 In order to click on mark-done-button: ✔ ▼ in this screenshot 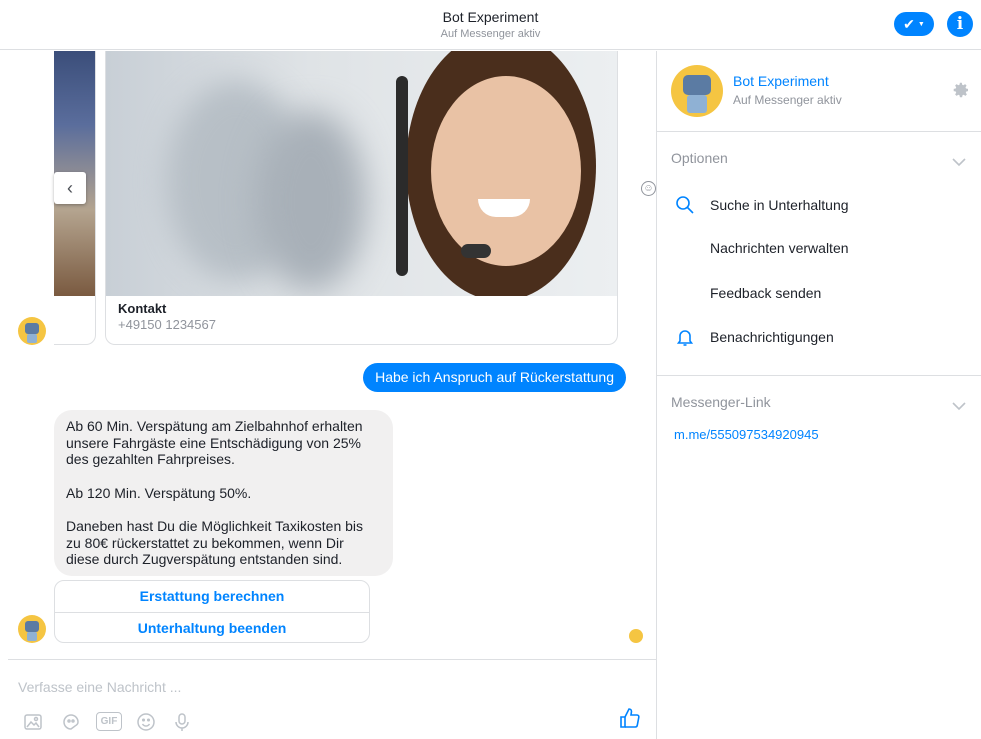, I will do `click(914, 24)`.